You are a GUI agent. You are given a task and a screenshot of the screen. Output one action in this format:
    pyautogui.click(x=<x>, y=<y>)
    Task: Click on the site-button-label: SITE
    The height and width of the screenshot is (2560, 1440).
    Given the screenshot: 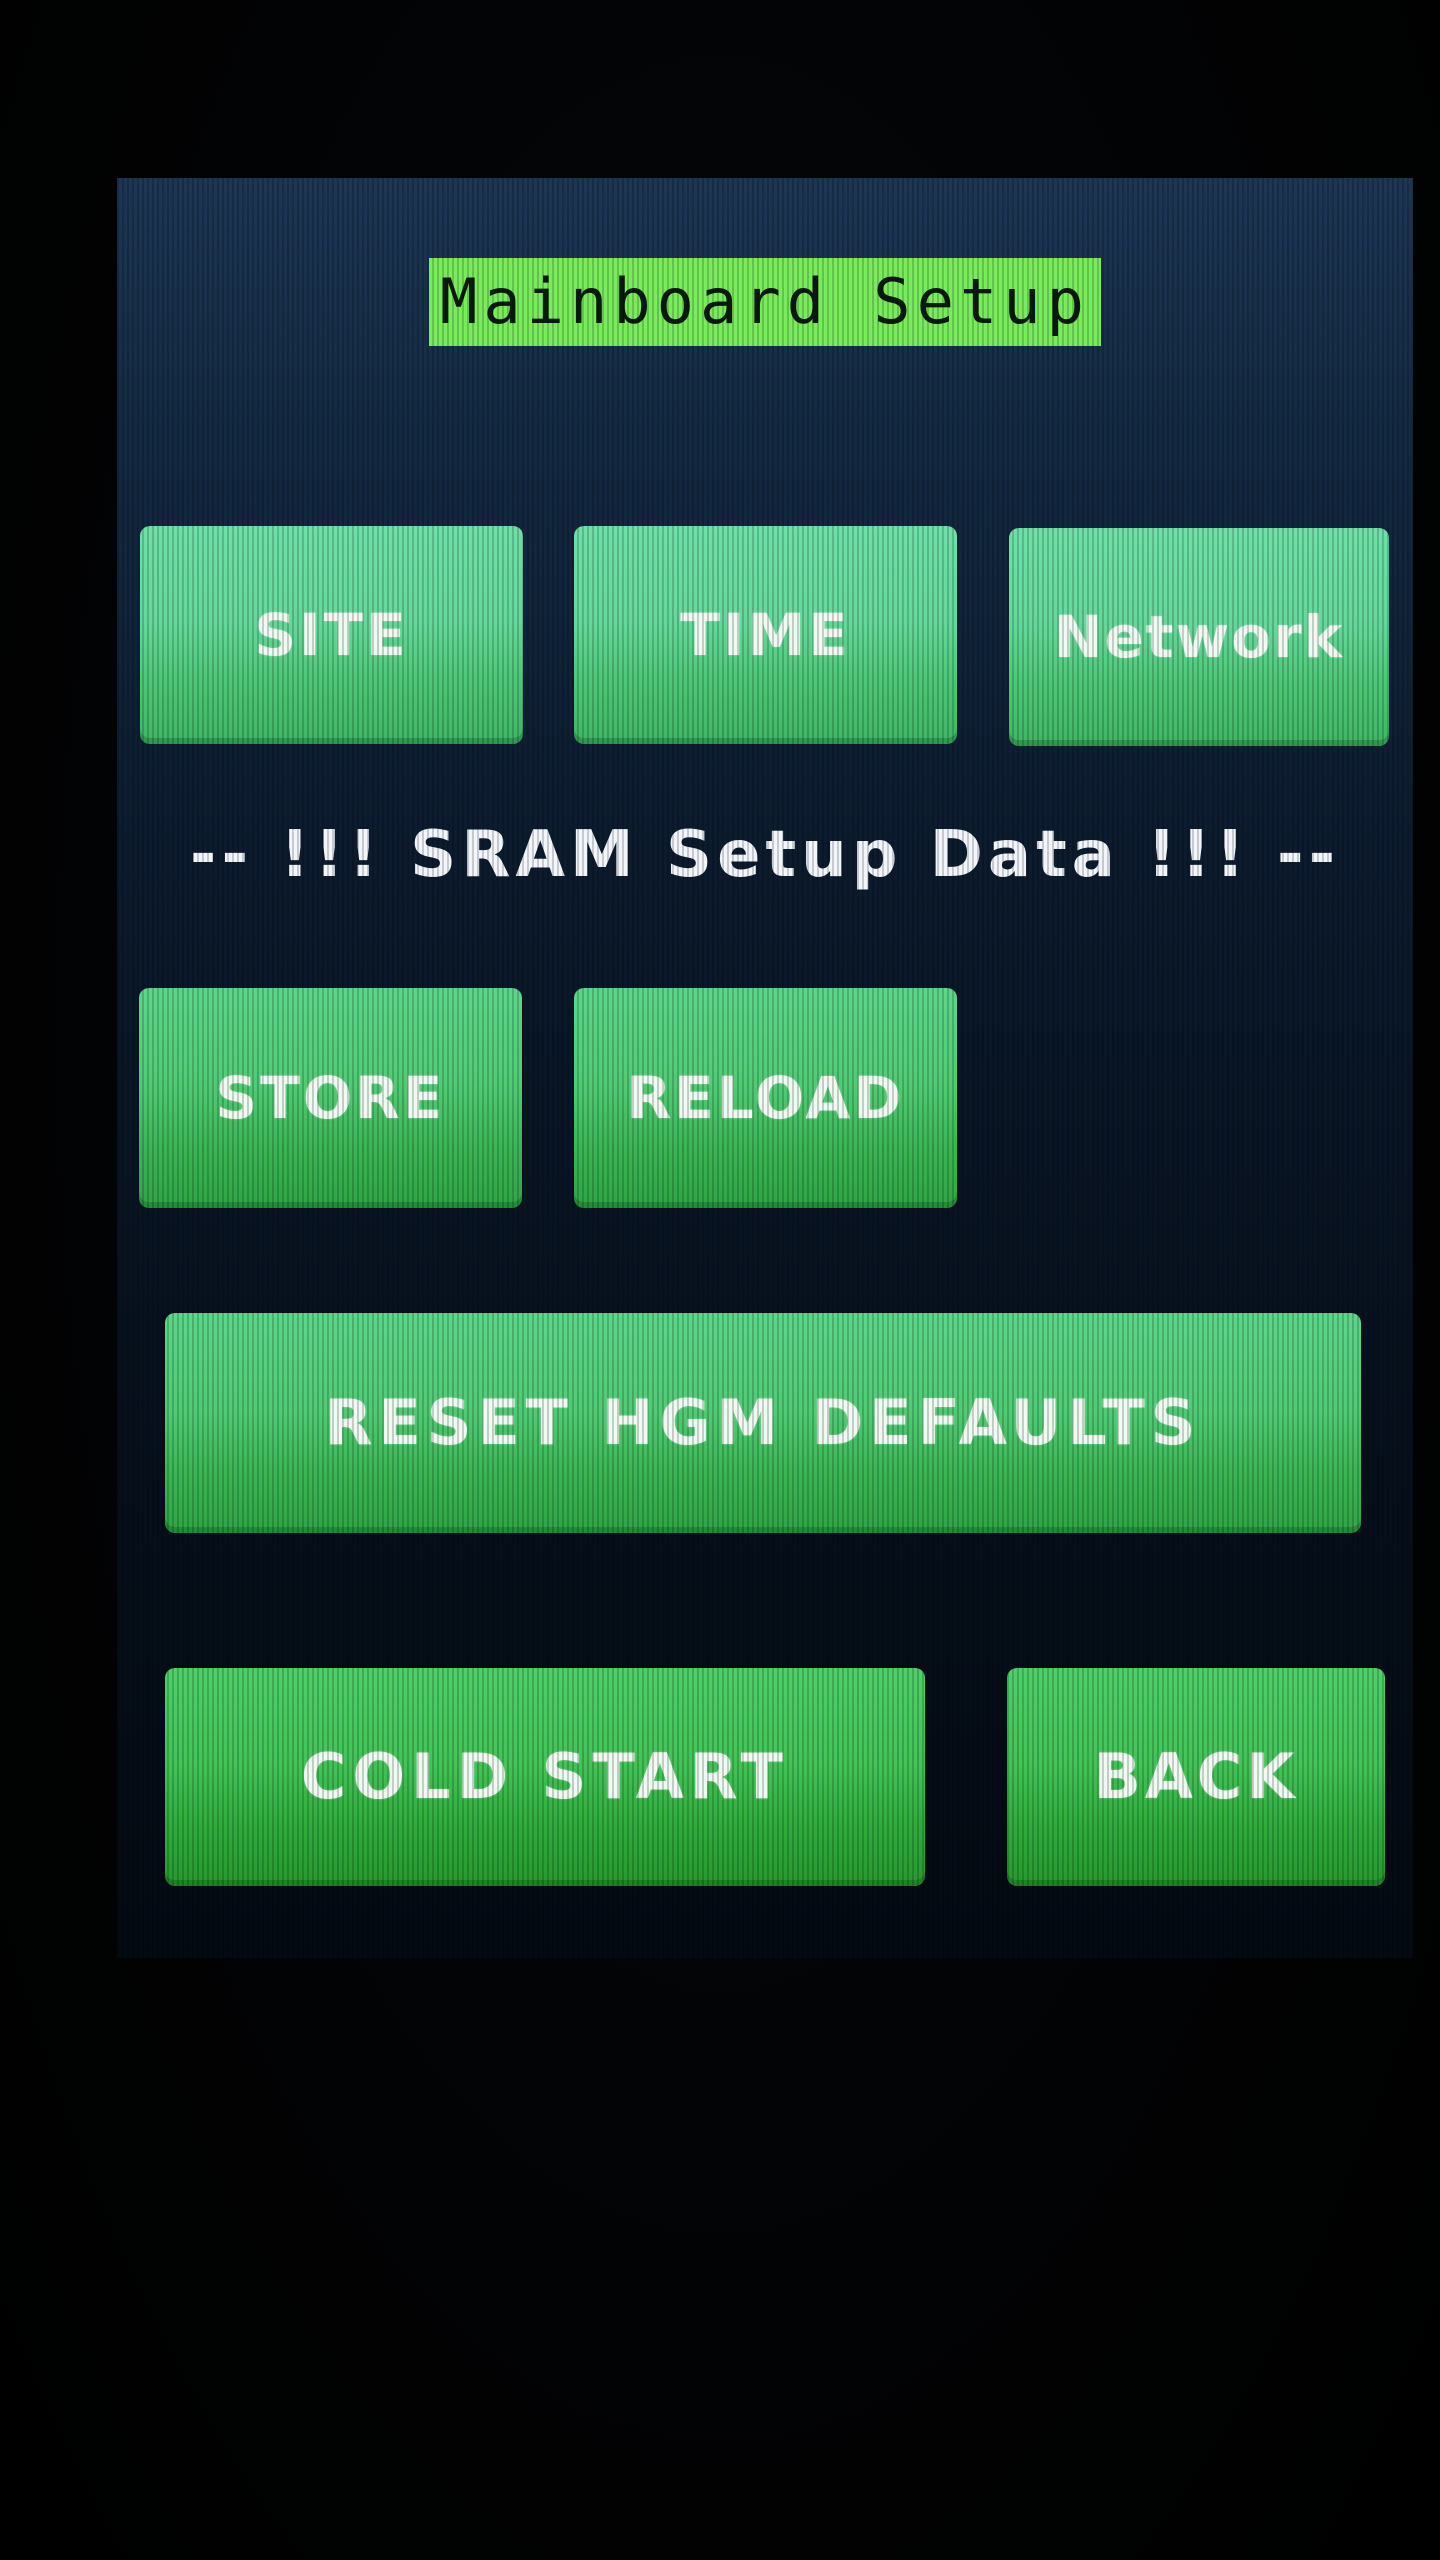 What is the action you would take?
    pyautogui.click(x=331, y=635)
    